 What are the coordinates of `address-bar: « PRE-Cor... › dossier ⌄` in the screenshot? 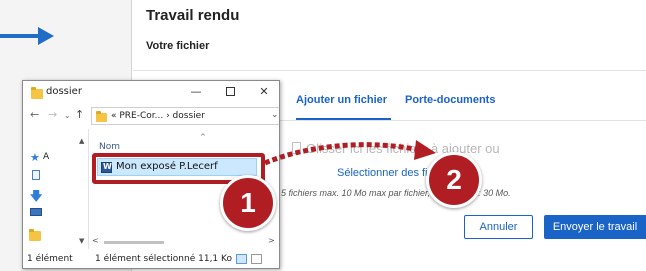 It's located at (185, 116).